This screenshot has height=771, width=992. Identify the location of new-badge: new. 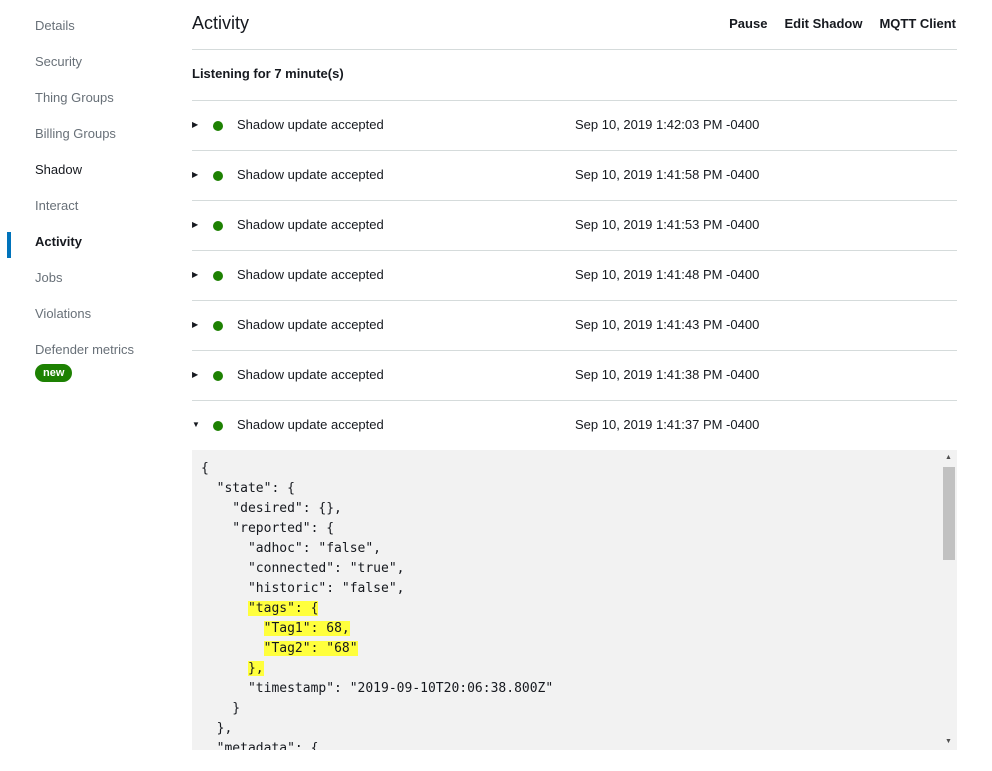
(54, 373).